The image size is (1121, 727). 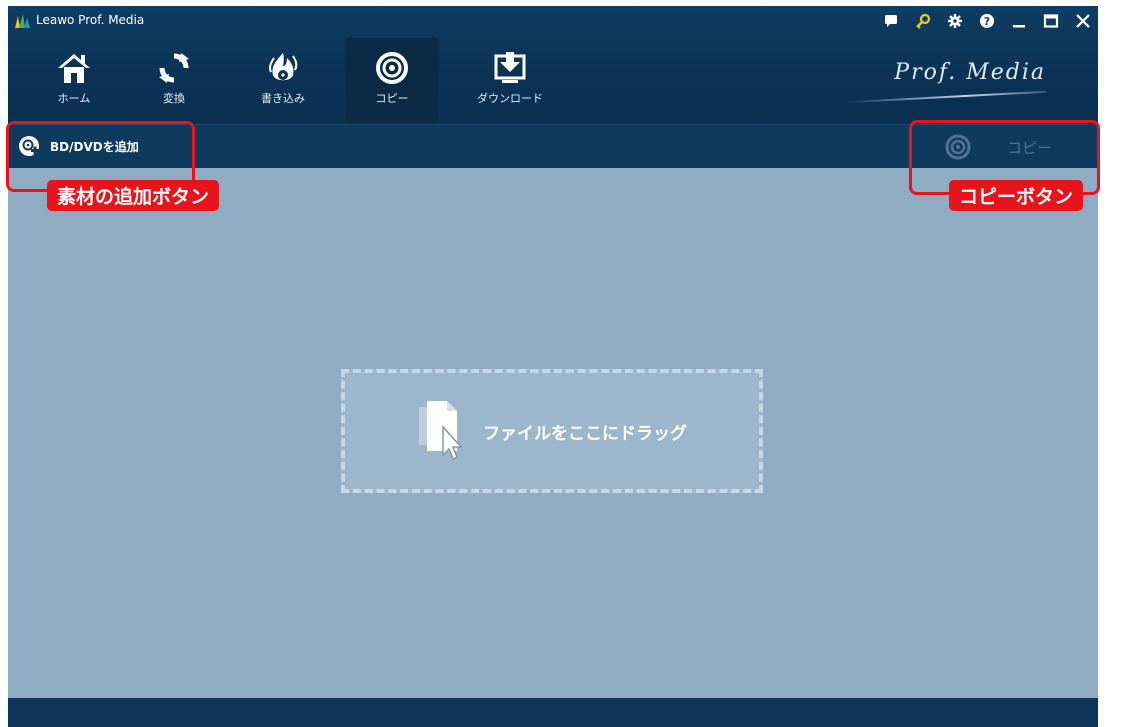 I want to click on window-controls: ?, so click(x=987, y=21).